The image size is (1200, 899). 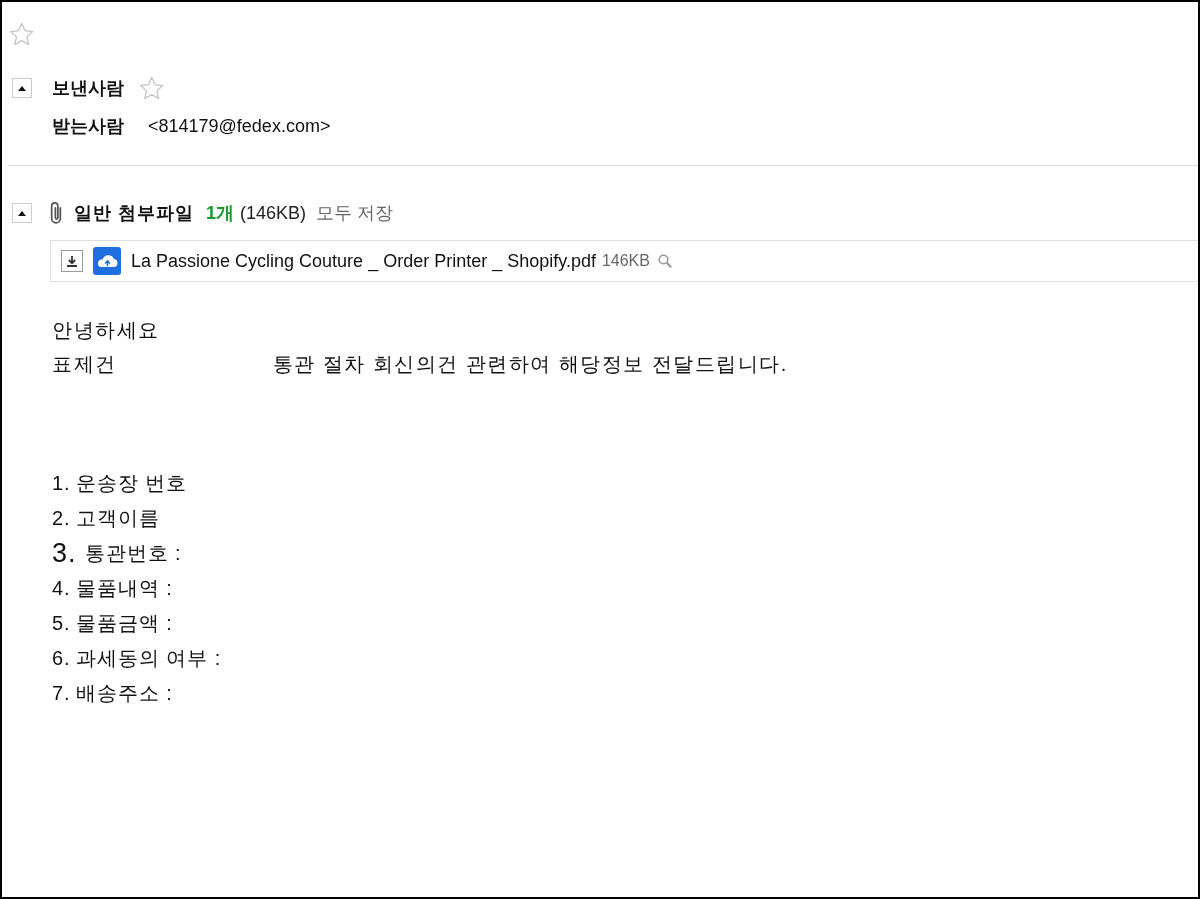 What do you see at coordinates (239, 126) in the screenshot?
I see `recipient-address: <814179@fedex.com>` at bounding box center [239, 126].